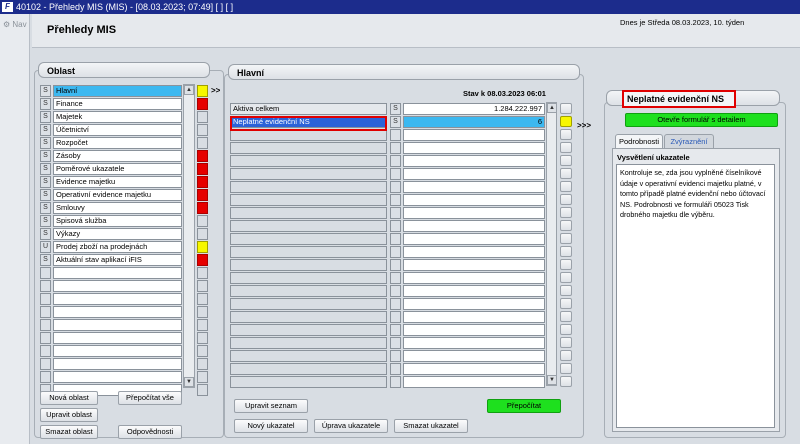 Image resolution: width=800 pixels, height=444 pixels. What do you see at coordinates (117, 104) in the screenshot?
I see `oblast-item: Finance` at bounding box center [117, 104].